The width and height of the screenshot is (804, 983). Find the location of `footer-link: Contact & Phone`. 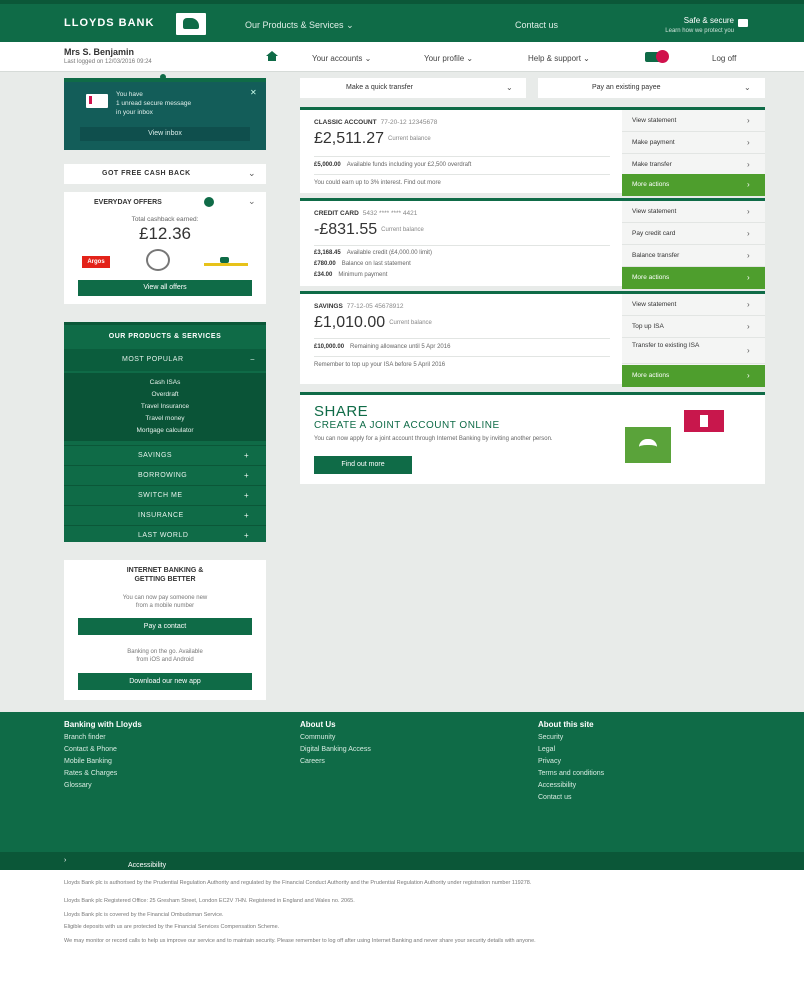

footer-link: Contact & Phone is located at coordinates (90, 749).